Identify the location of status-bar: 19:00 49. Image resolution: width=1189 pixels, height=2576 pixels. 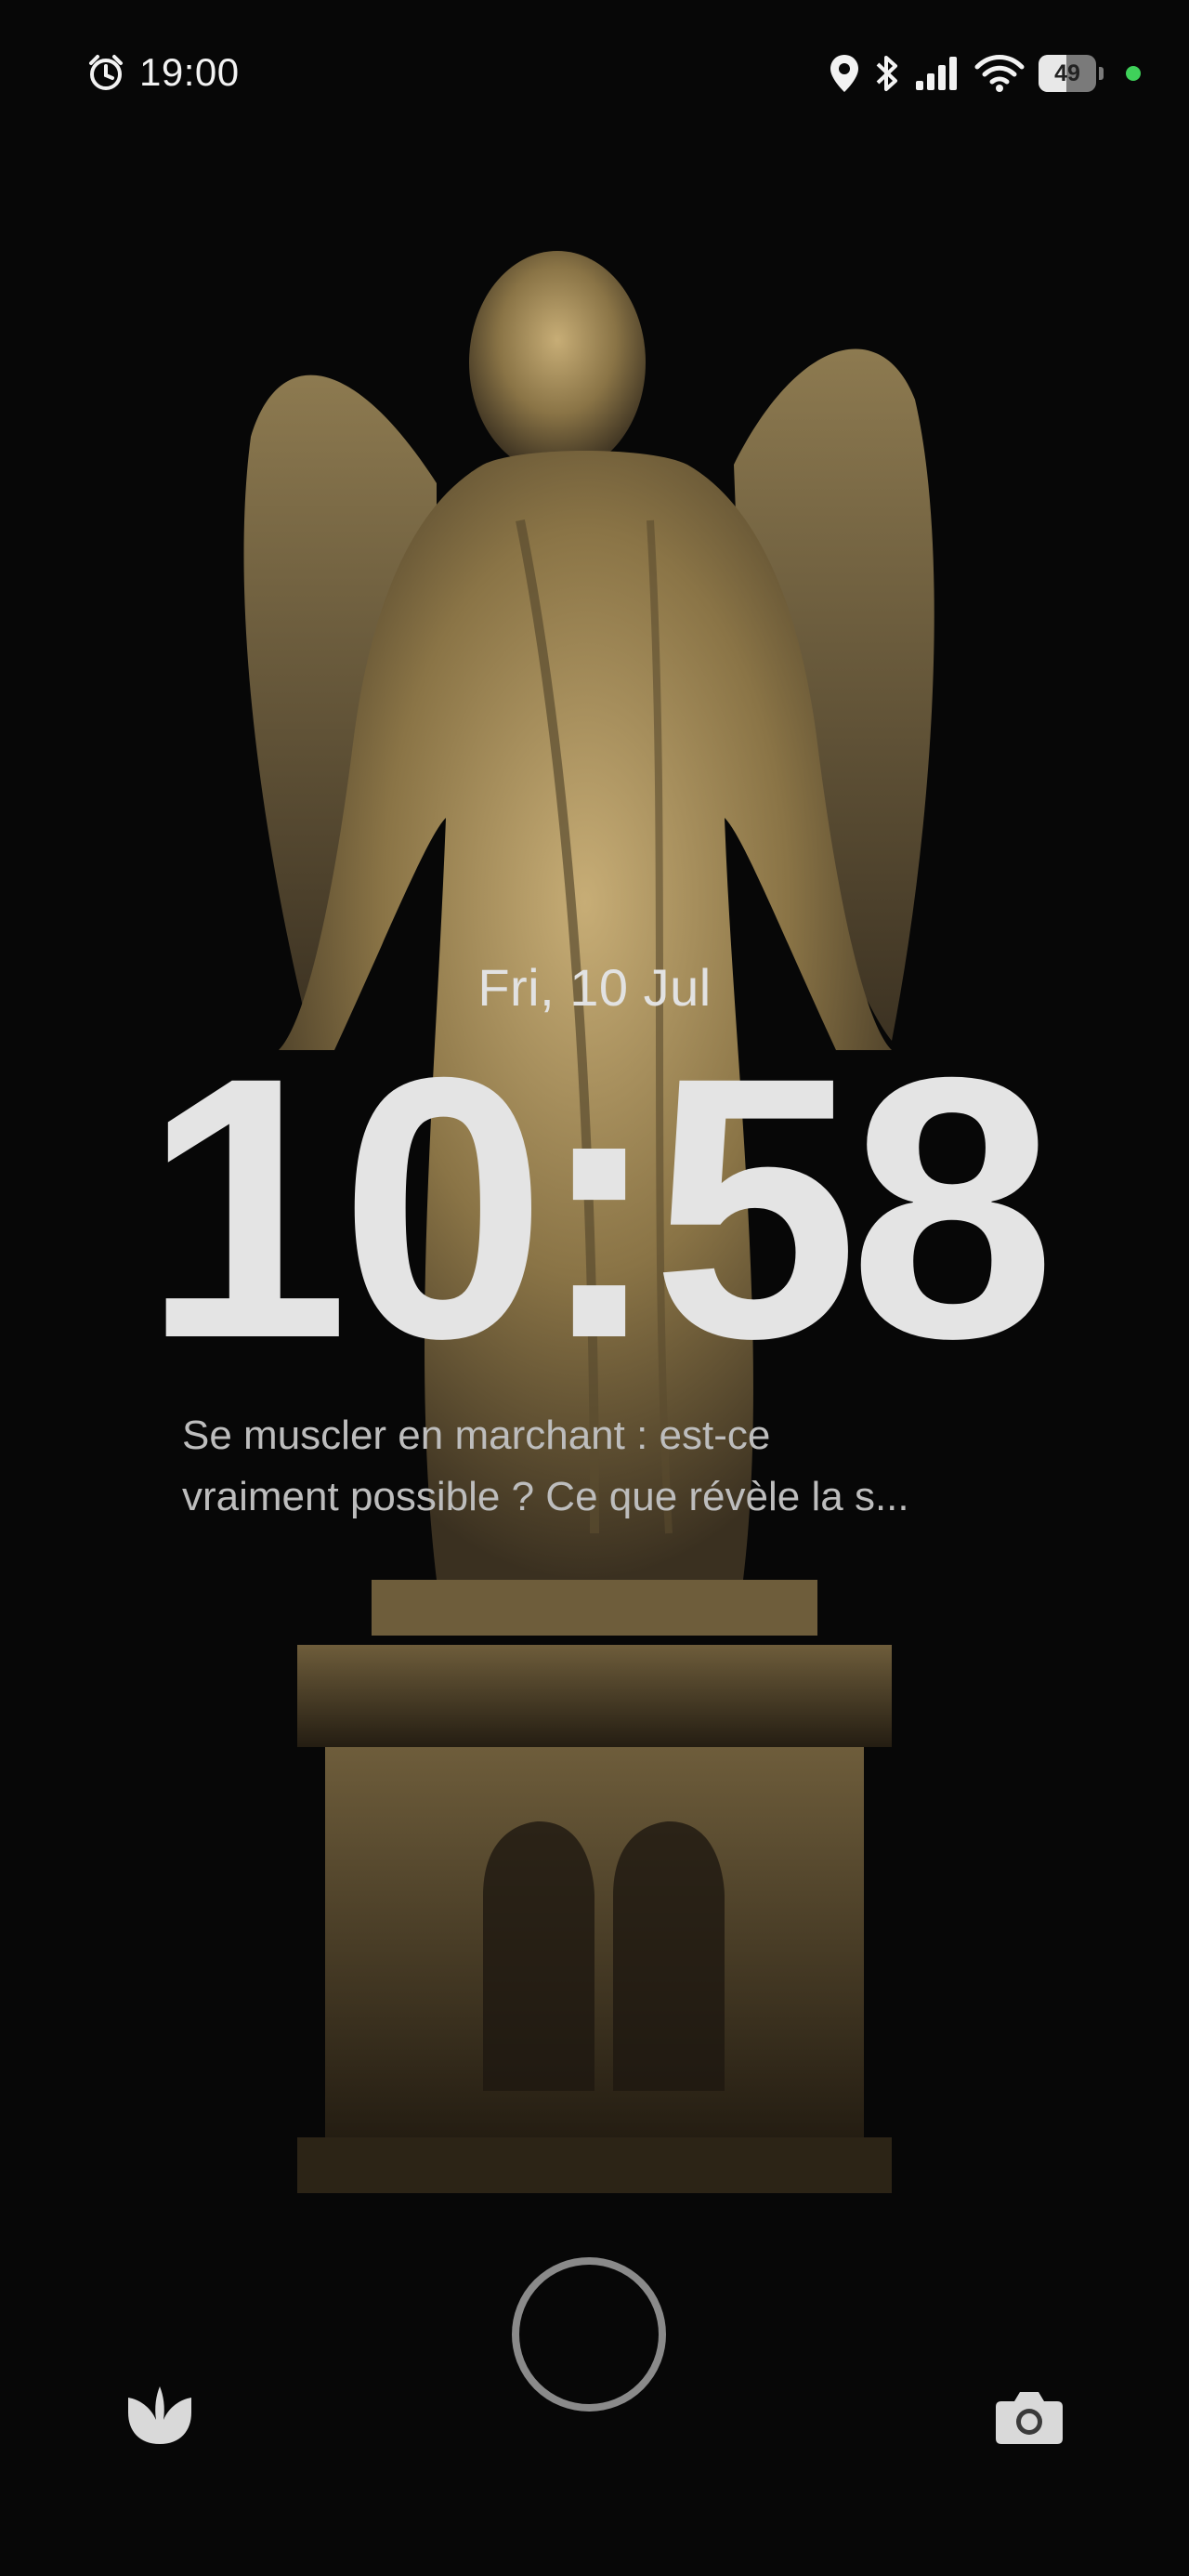
(594, 74).